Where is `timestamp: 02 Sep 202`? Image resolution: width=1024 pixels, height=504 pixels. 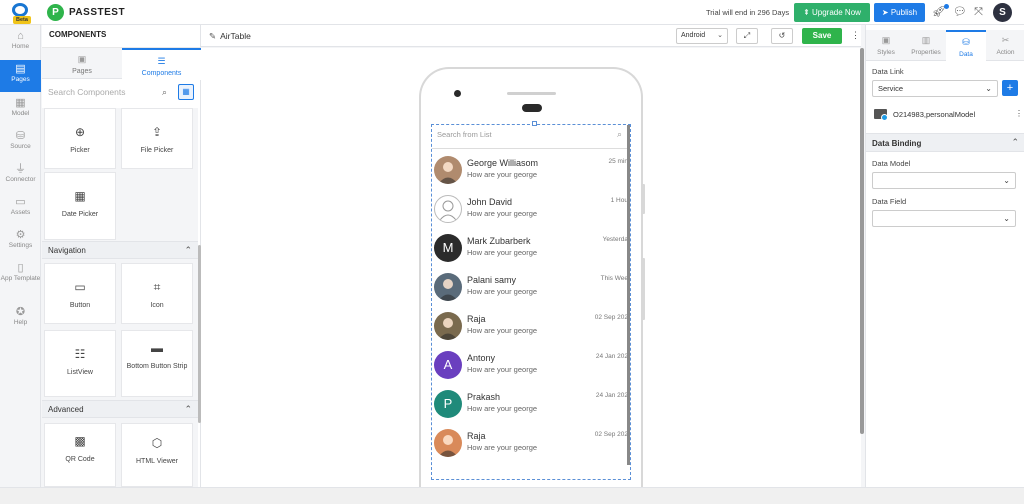
timestamp: 02 Sep 202 is located at coordinates (611, 317).